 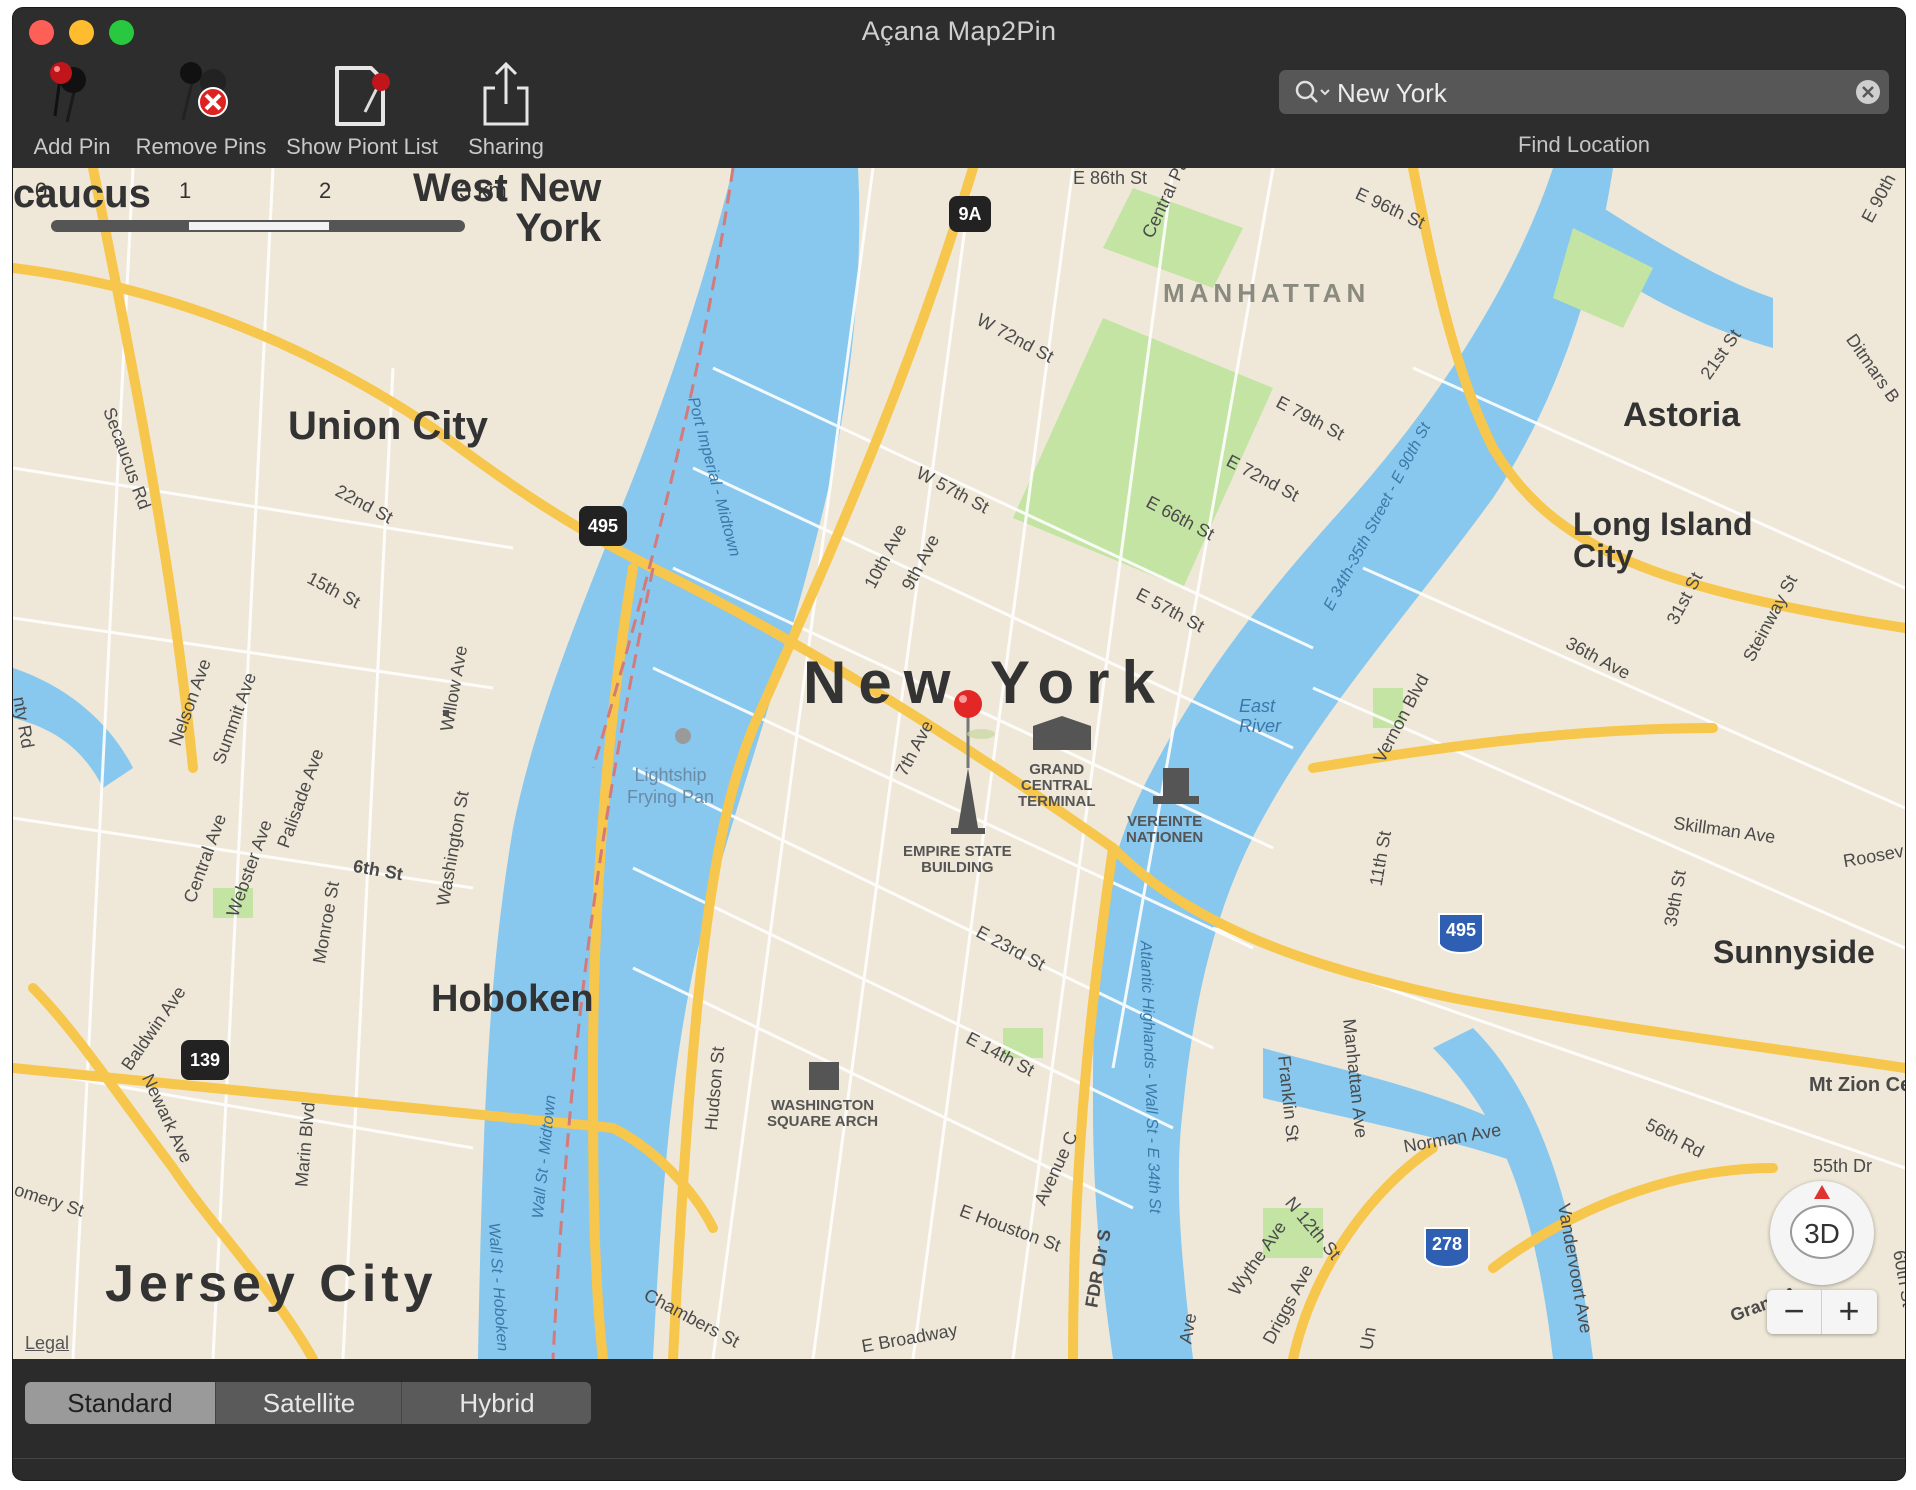 What do you see at coordinates (388, 426) in the screenshot?
I see `label-union-city: Union City` at bounding box center [388, 426].